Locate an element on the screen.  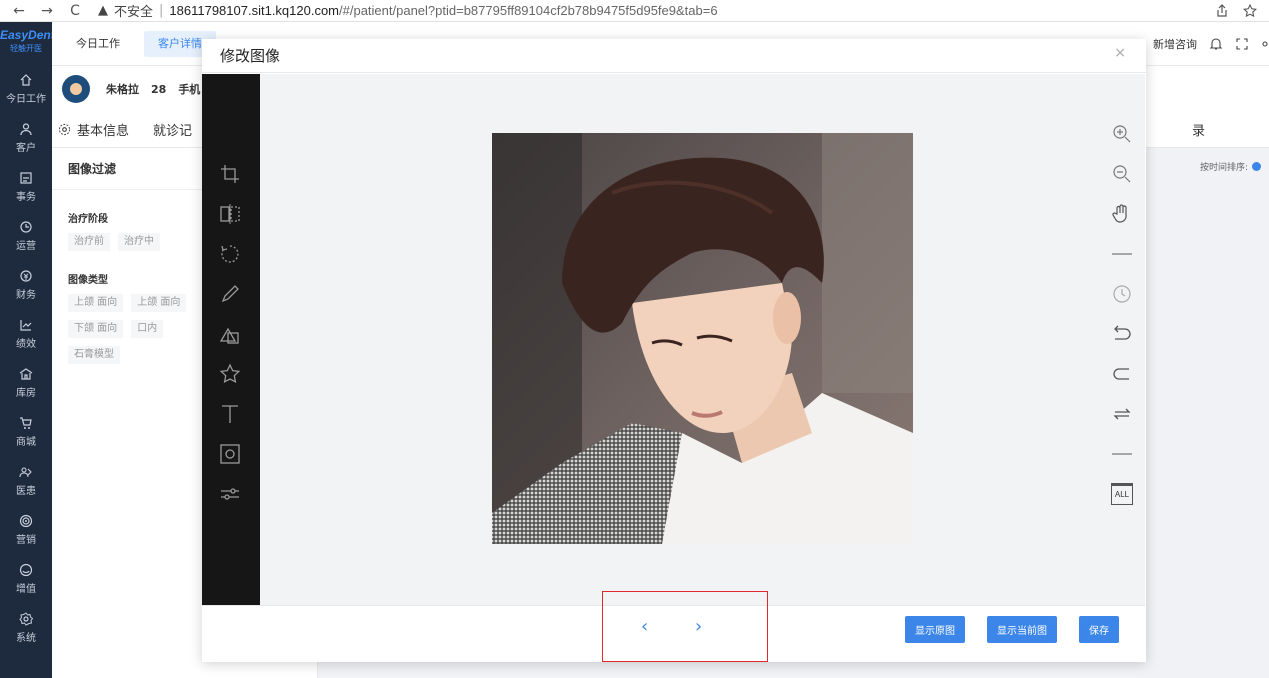
modal-title: 修改图像 is located at coordinates (250, 56).